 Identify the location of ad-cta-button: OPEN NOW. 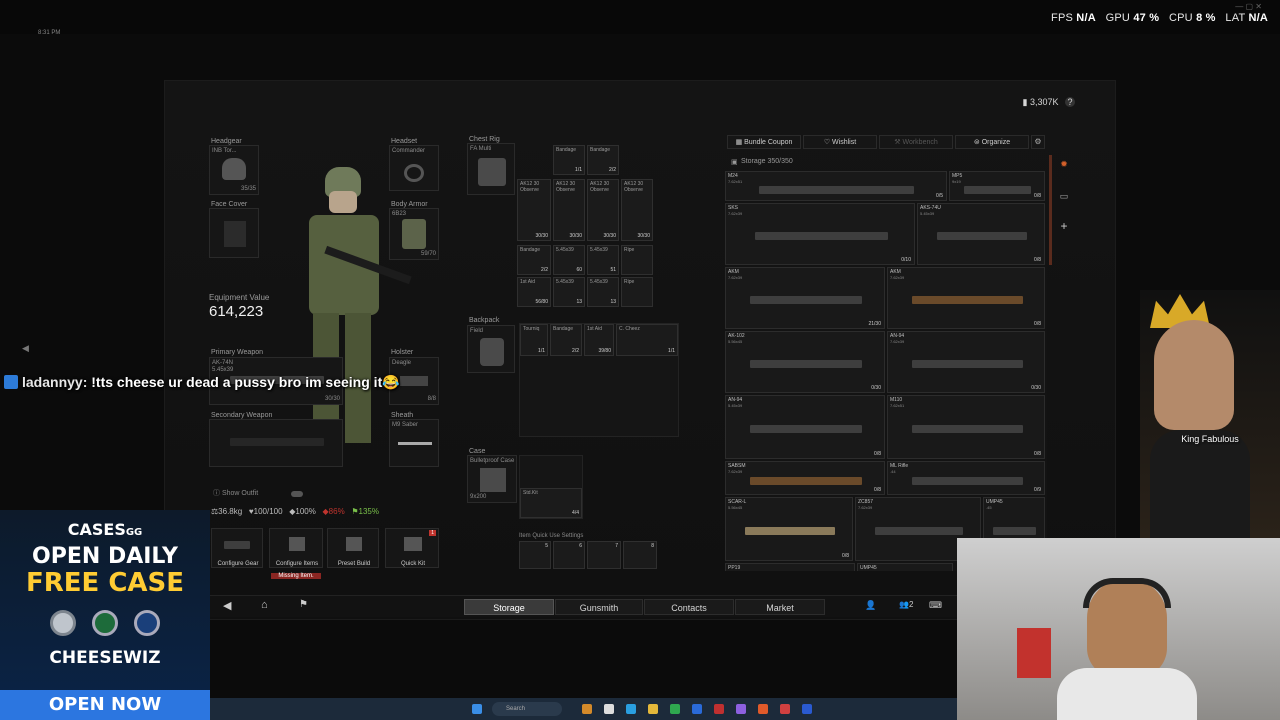
(105, 705).